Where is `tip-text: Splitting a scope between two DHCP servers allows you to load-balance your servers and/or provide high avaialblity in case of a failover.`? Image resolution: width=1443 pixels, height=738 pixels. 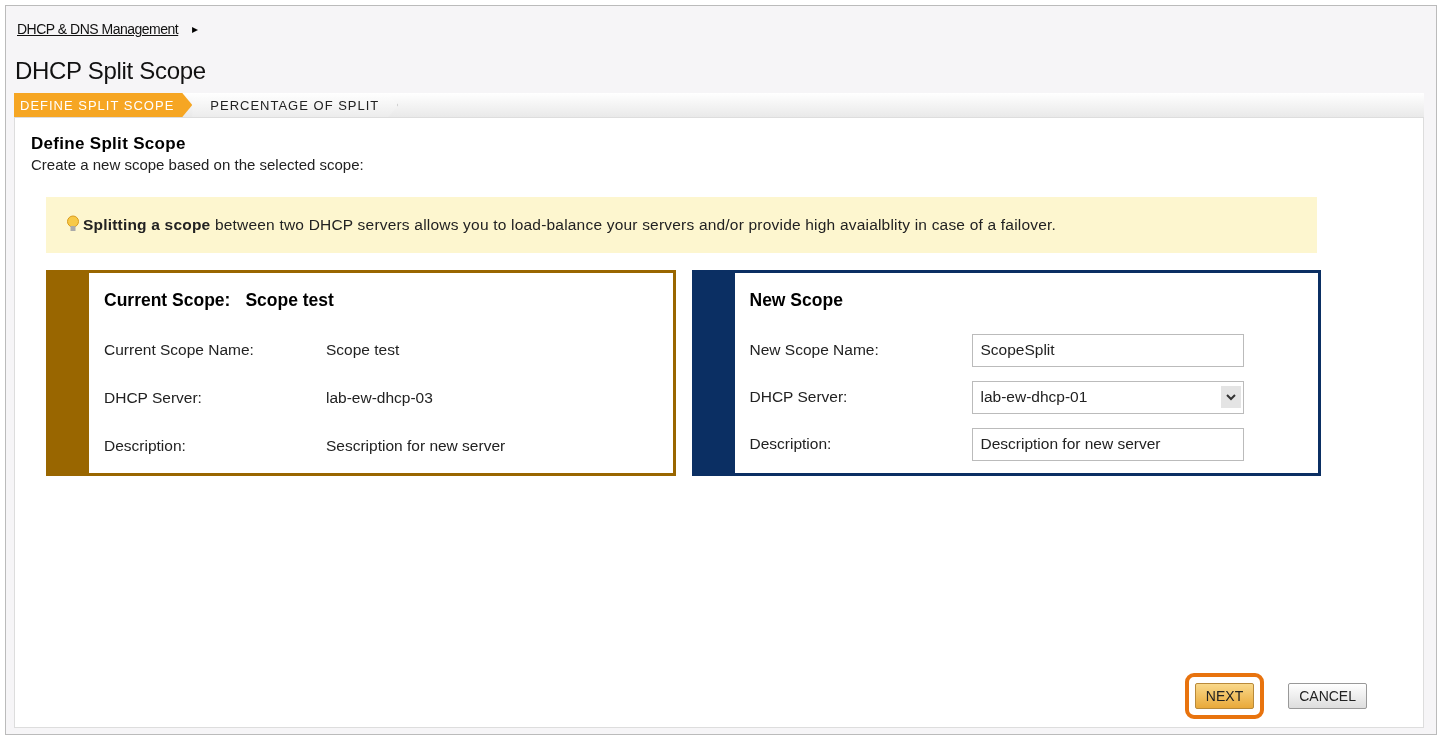 tip-text: Splitting a scope between two DHCP servers allows you to load-balance your servers and/or provide high avaialblity in case of a failover. is located at coordinates (570, 225).